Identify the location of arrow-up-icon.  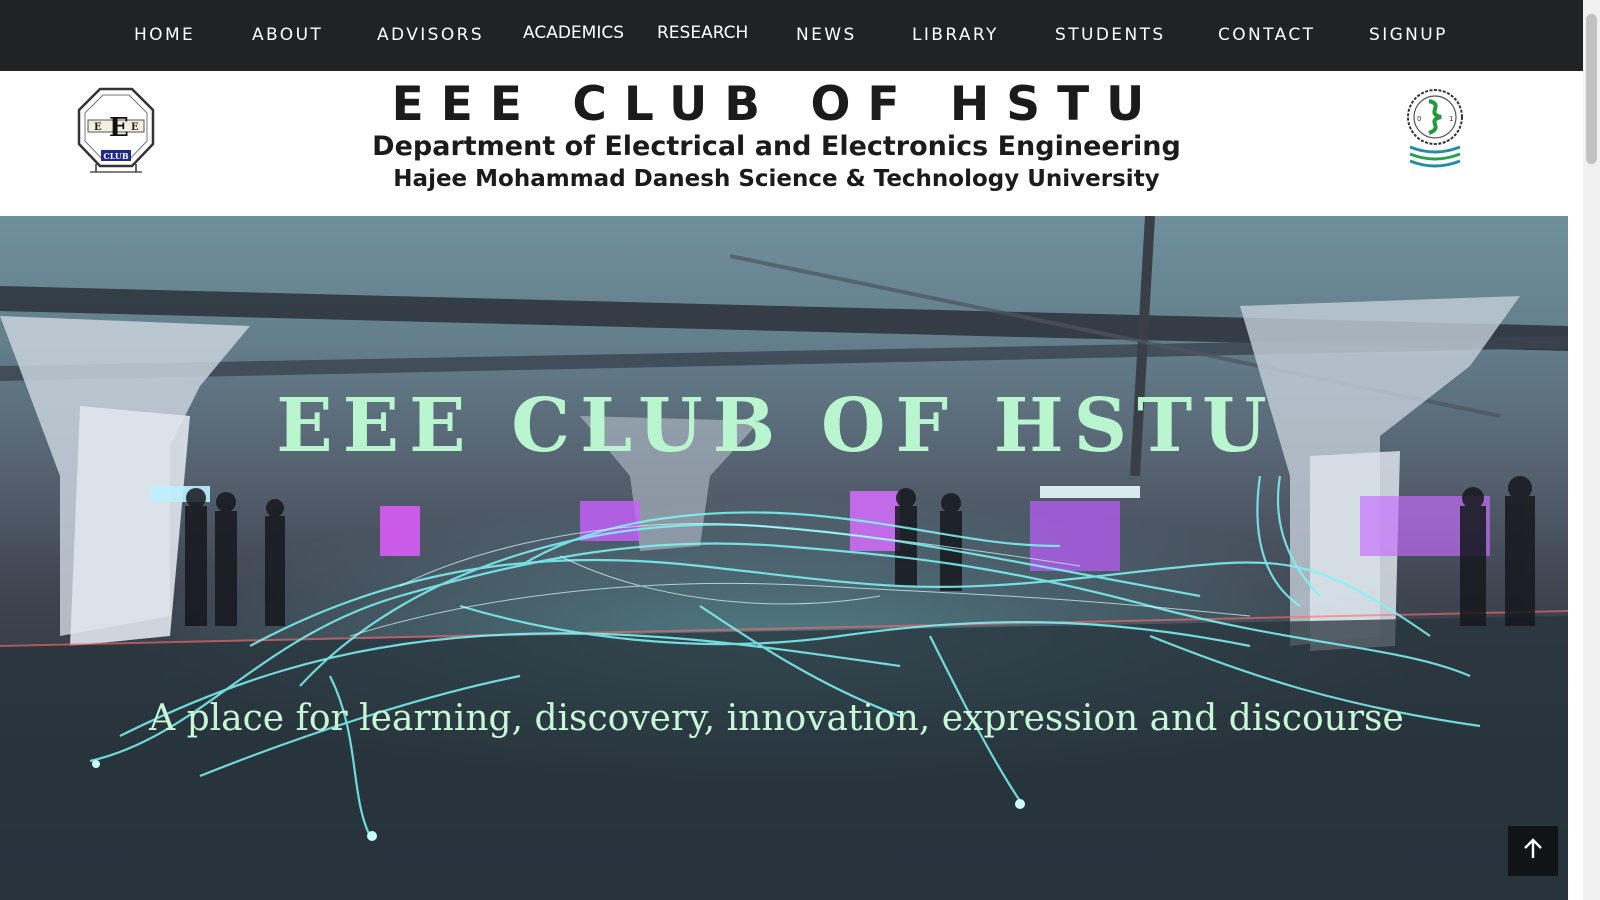
(1533, 851).